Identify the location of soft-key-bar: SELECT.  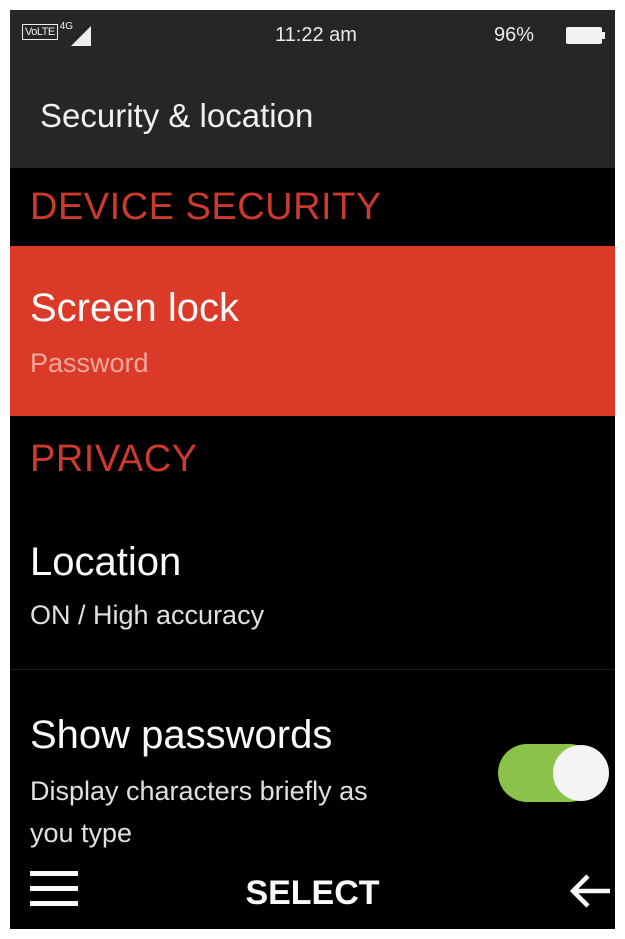
(312, 893).